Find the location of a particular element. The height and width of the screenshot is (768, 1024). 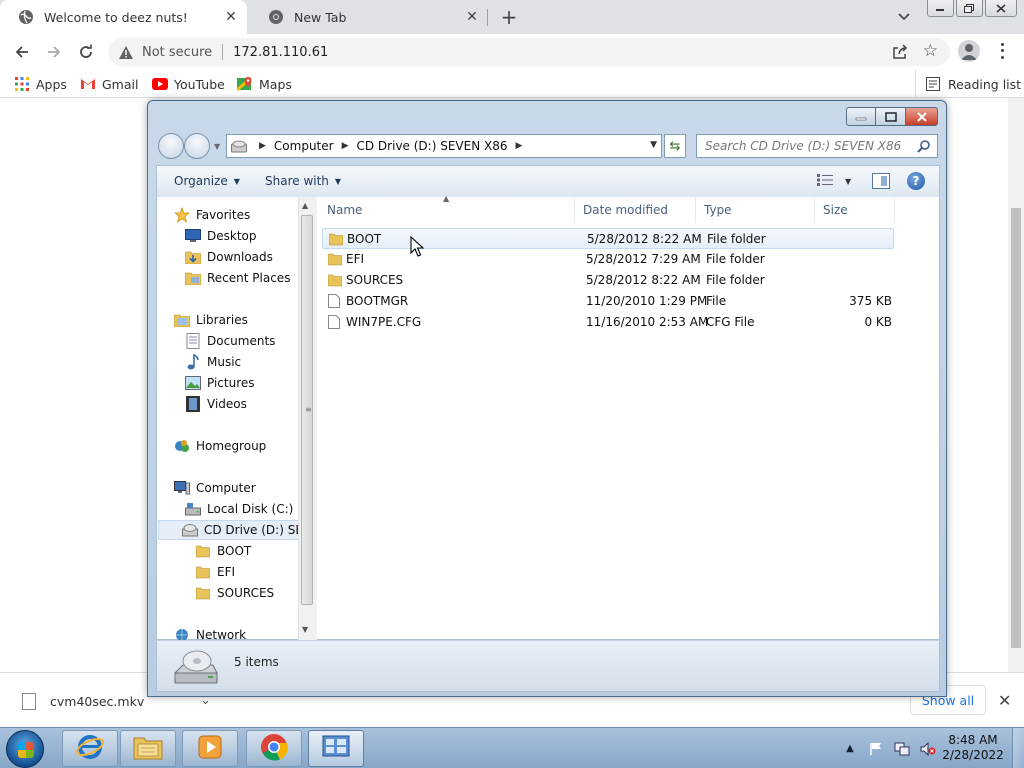

share-icon is located at coordinates (900, 52).